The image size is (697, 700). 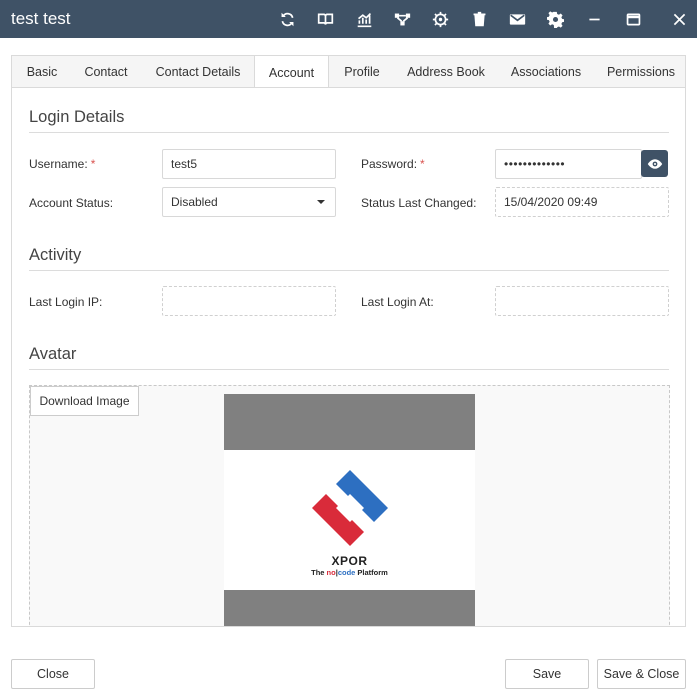 I want to click on password-label: Password: *, so click(x=393, y=164).